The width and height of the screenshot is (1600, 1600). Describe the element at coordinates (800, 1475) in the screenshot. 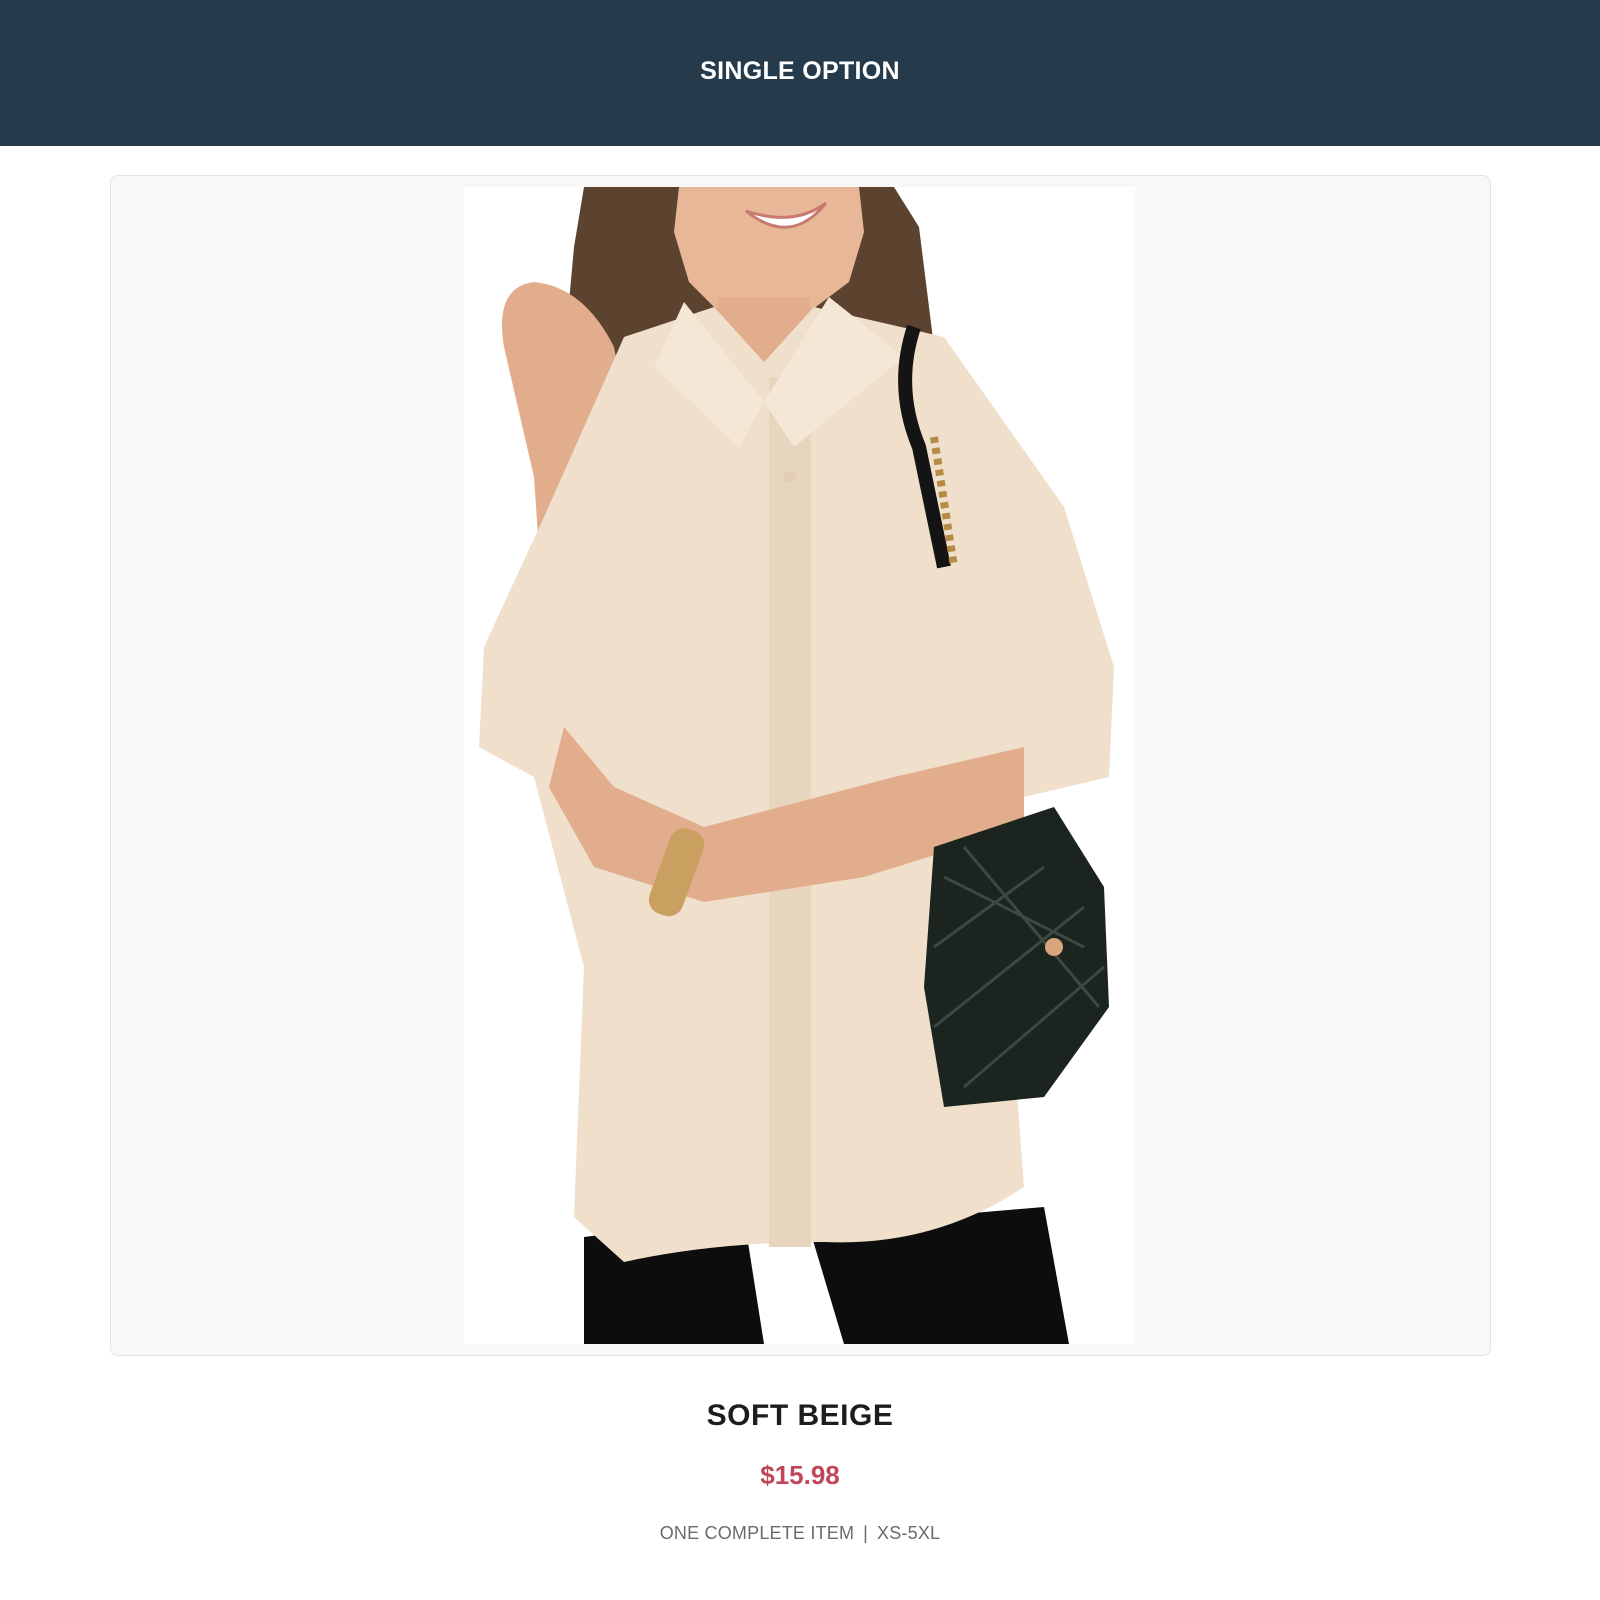

I see `product-price: $15.98` at that location.